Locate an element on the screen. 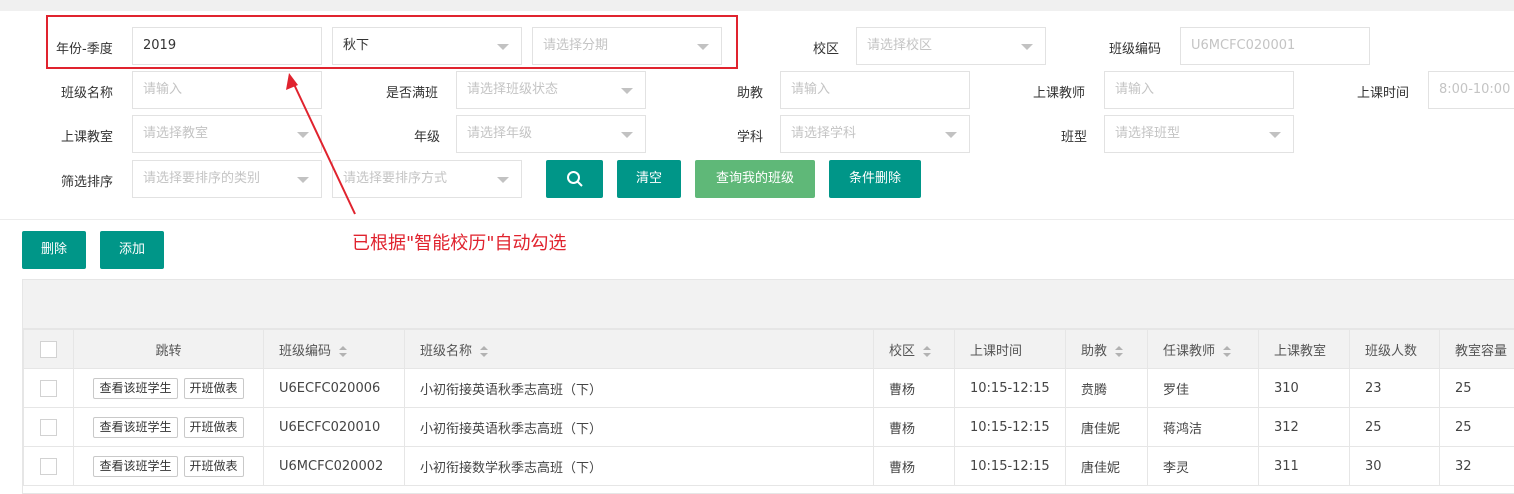  cell-class-name: 小初衔接数学秋季志高班（下） is located at coordinates (639, 466).